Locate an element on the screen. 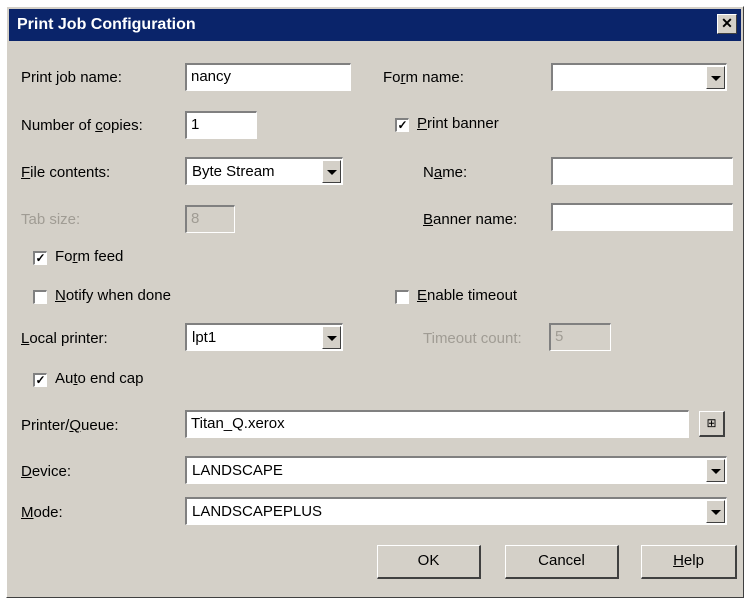  timeout-count-label: Timeout count: is located at coordinates (472, 338).